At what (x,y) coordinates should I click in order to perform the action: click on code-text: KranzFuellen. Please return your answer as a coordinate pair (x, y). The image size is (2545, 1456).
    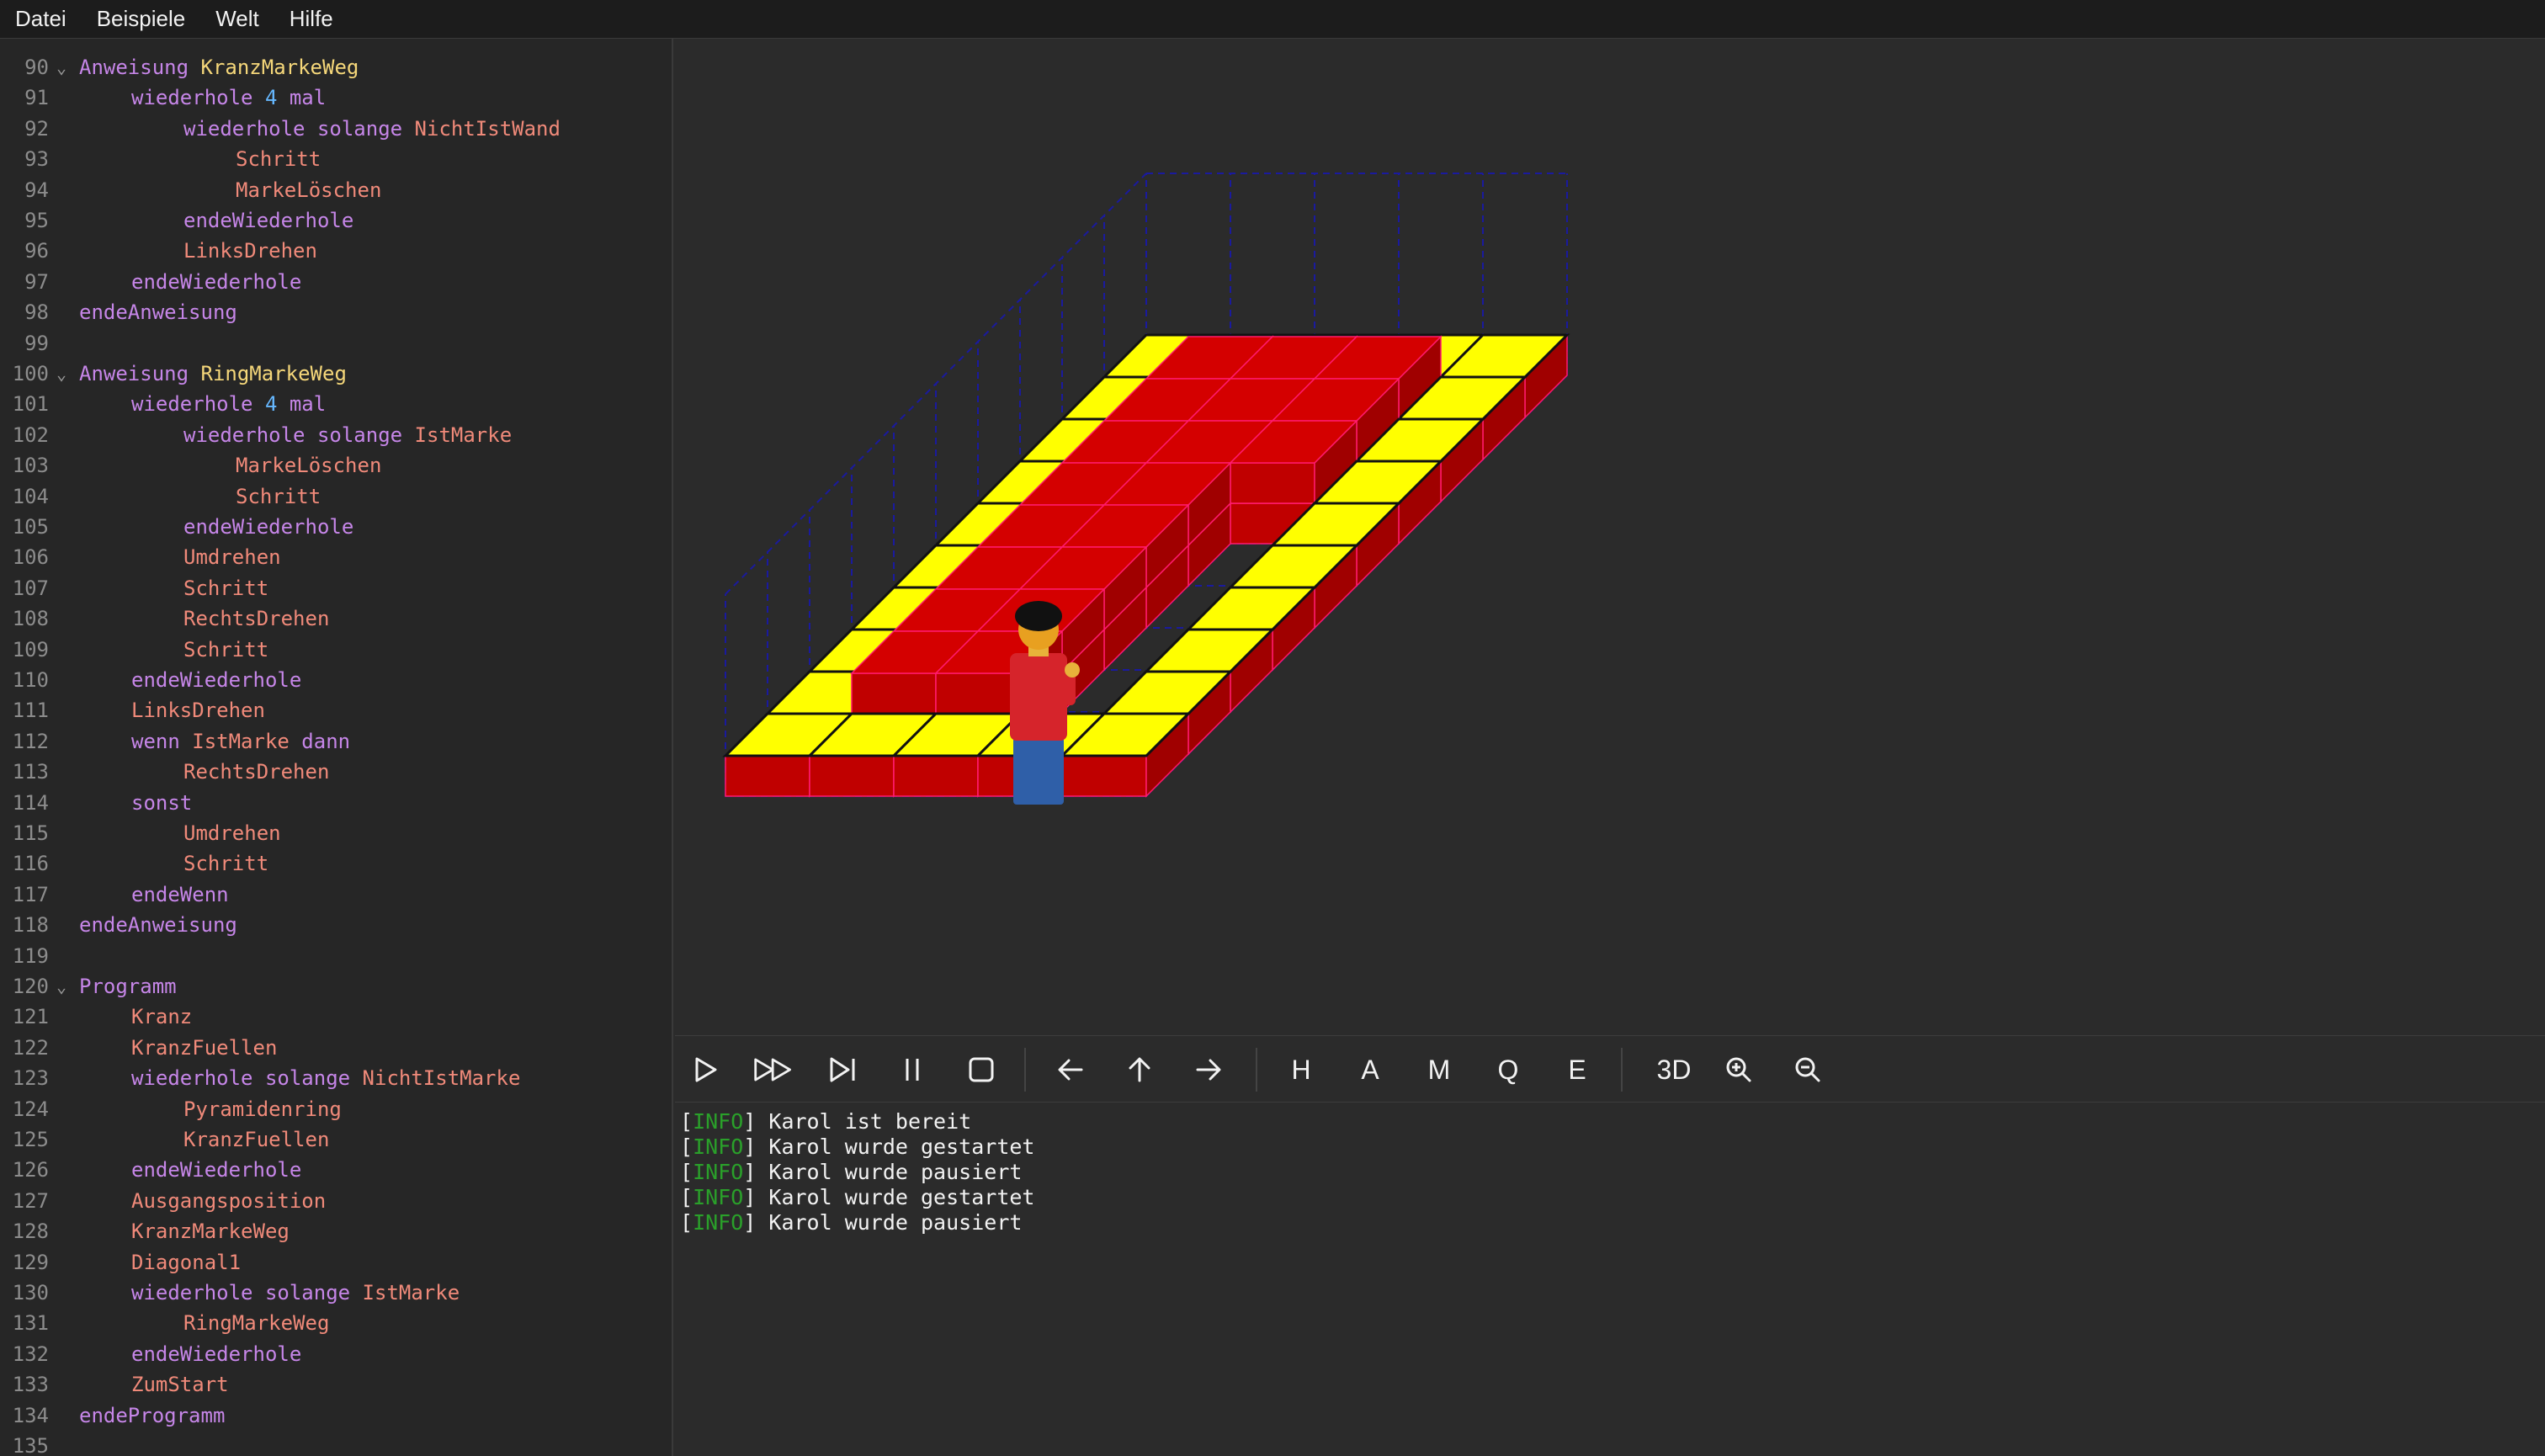
    Looking at the image, I should click on (256, 1139).